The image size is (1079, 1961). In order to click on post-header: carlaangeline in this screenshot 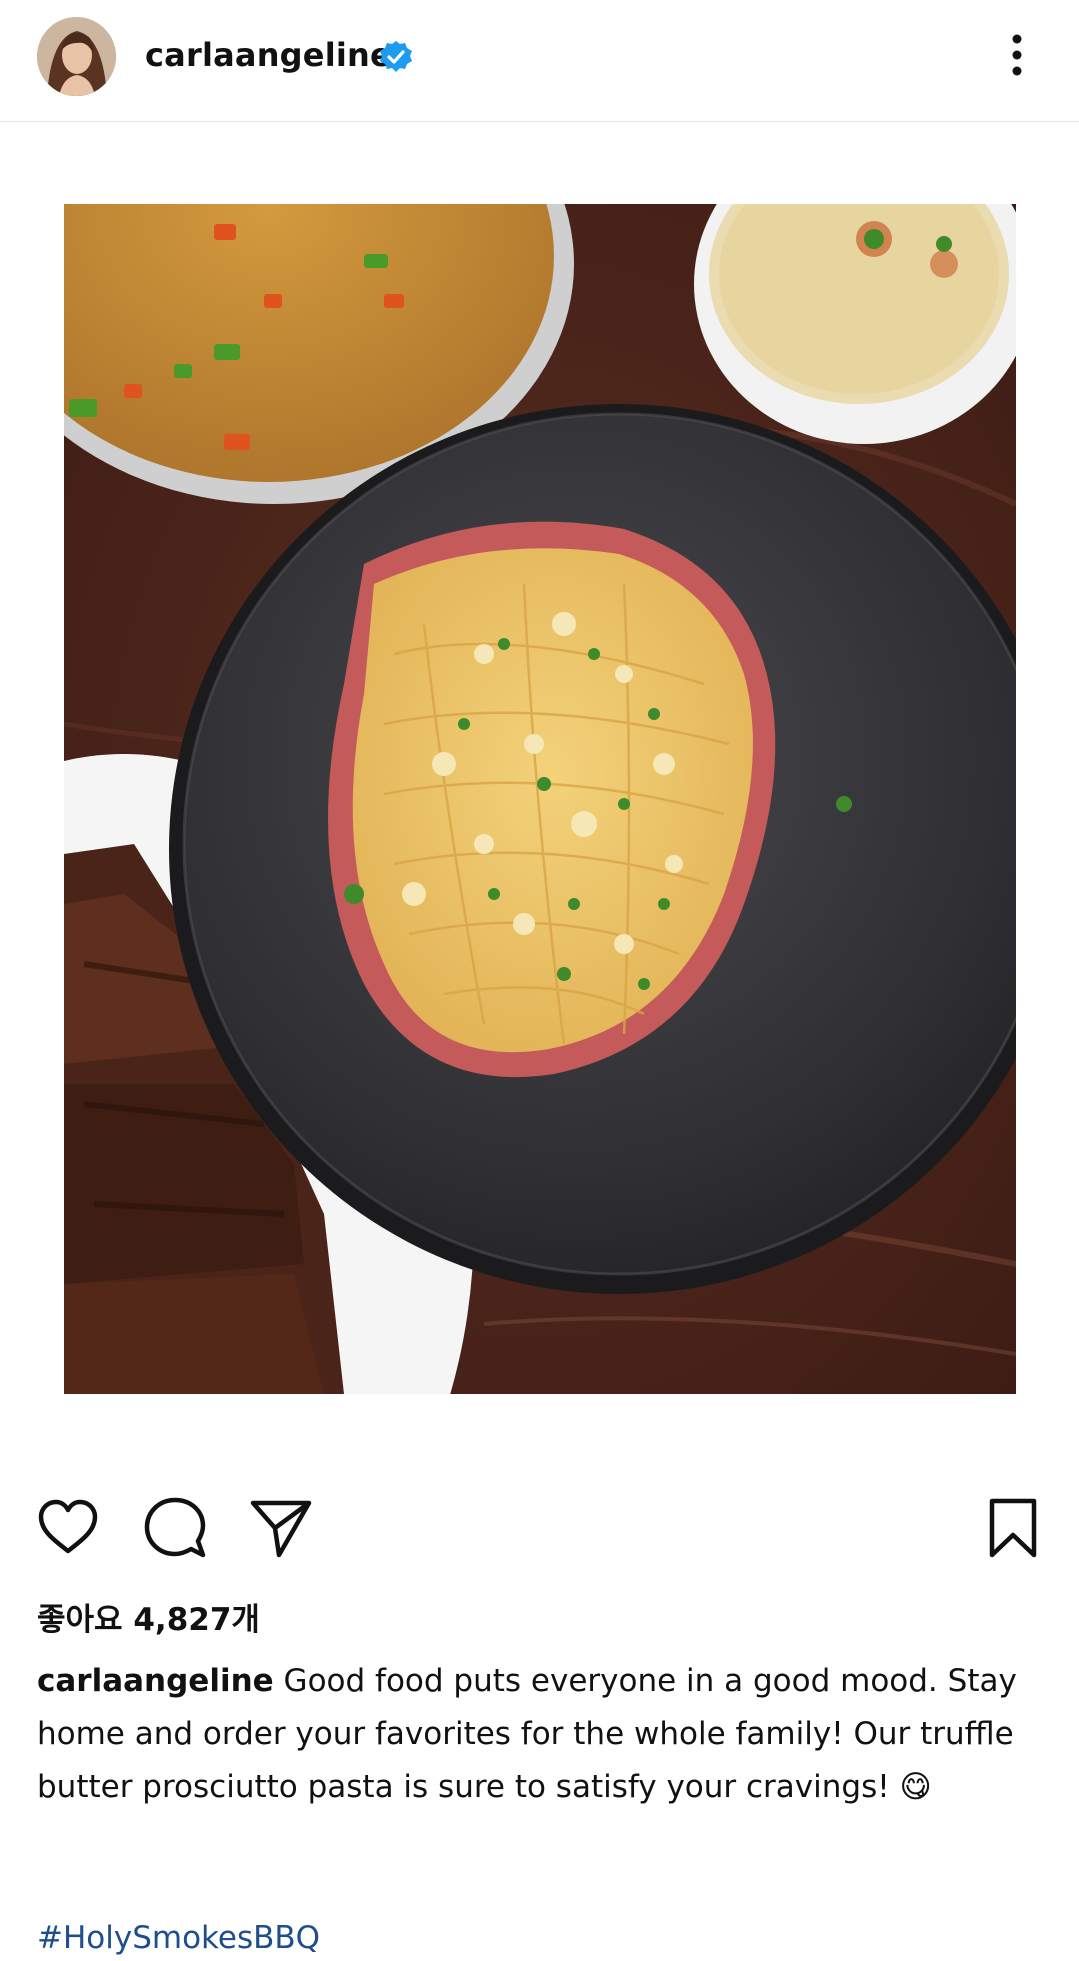, I will do `click(539, 61)`.